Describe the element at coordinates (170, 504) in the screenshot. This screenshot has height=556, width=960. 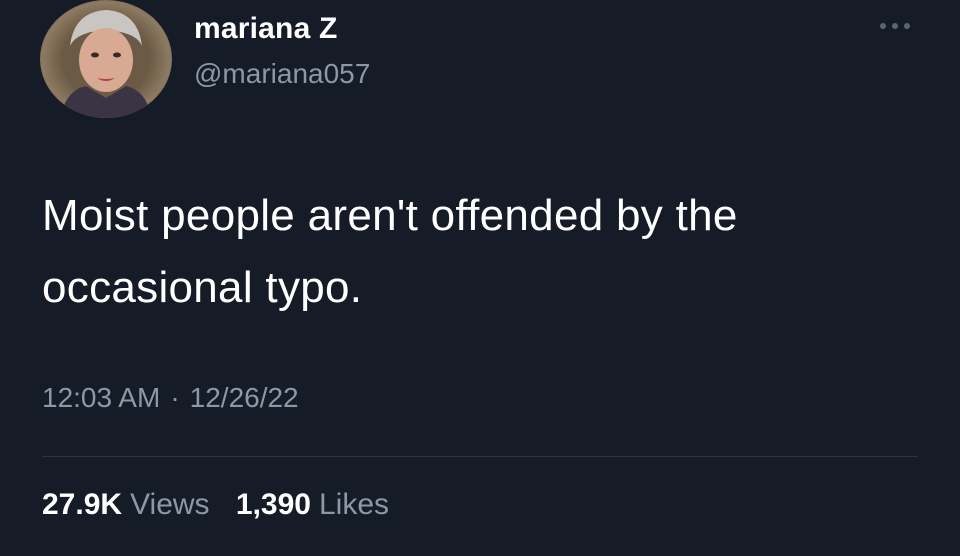
I see `views-label: Views` at that location.